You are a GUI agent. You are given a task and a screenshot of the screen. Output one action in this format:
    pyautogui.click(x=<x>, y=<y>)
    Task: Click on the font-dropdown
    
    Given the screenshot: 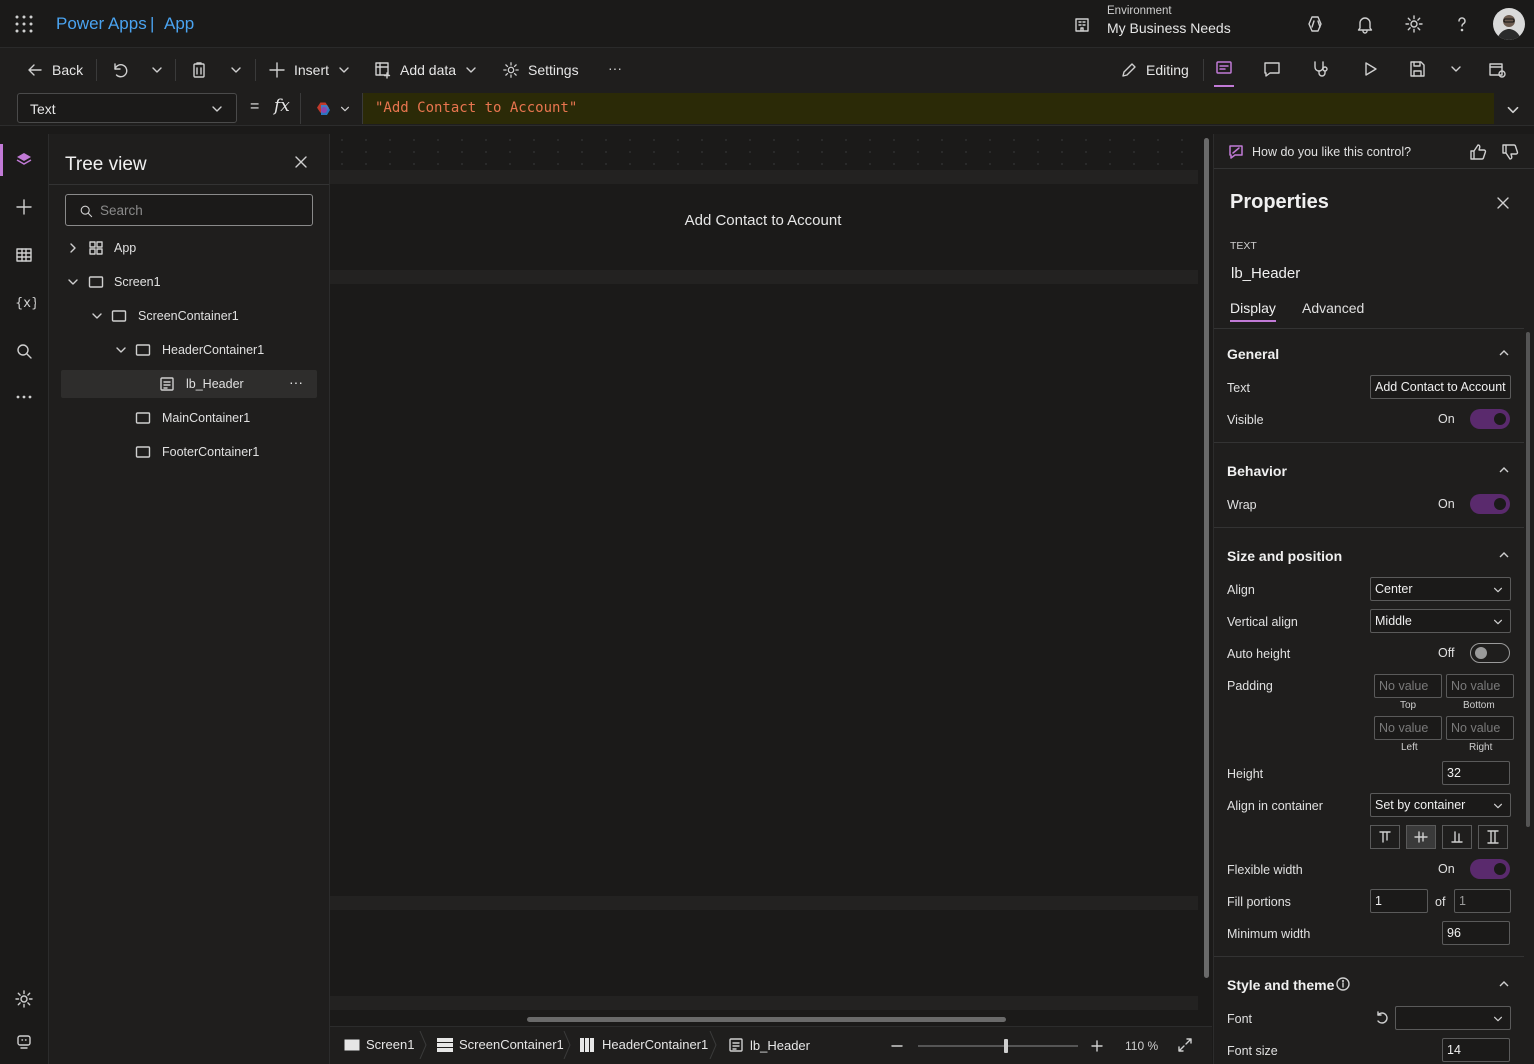 What is the action you would take?
    pyautogui.click(x=1453, y=1018)
    